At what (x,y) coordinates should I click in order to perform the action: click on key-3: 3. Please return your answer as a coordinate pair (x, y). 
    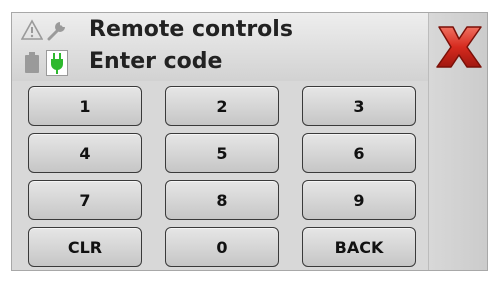
    Looking at the image, I should click on (359, 106).